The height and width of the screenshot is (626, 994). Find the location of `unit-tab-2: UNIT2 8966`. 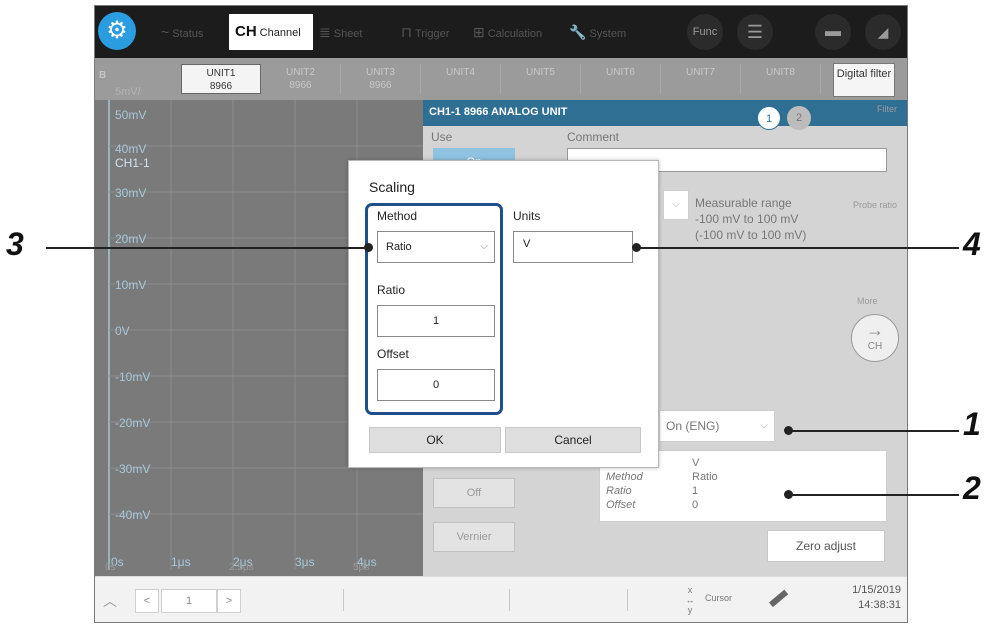

unit-tab-2: UNIT2 8966 is located at coordinates (301, 79).